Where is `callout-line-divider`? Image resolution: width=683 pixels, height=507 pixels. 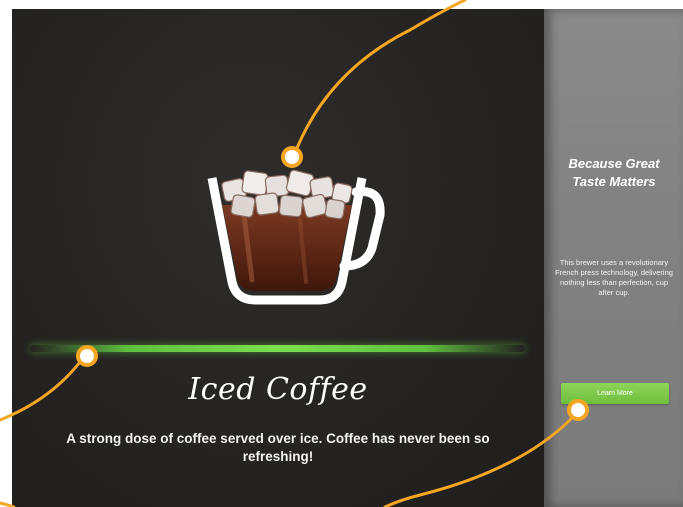
callout-line-divider is located at coordinates (41, 391).